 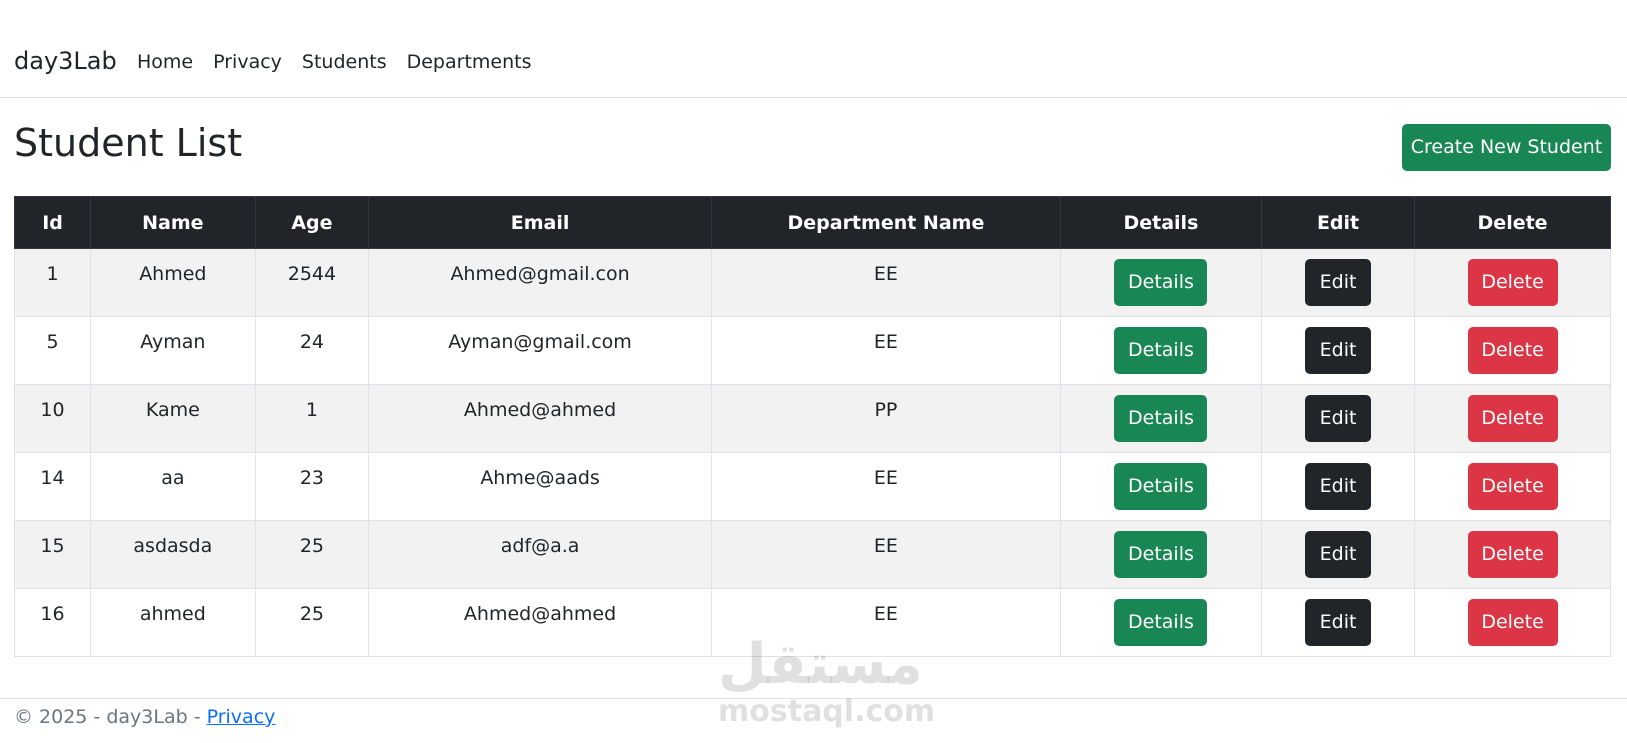 I want to click on cell-age: 2544, so click(x=312, y=282).